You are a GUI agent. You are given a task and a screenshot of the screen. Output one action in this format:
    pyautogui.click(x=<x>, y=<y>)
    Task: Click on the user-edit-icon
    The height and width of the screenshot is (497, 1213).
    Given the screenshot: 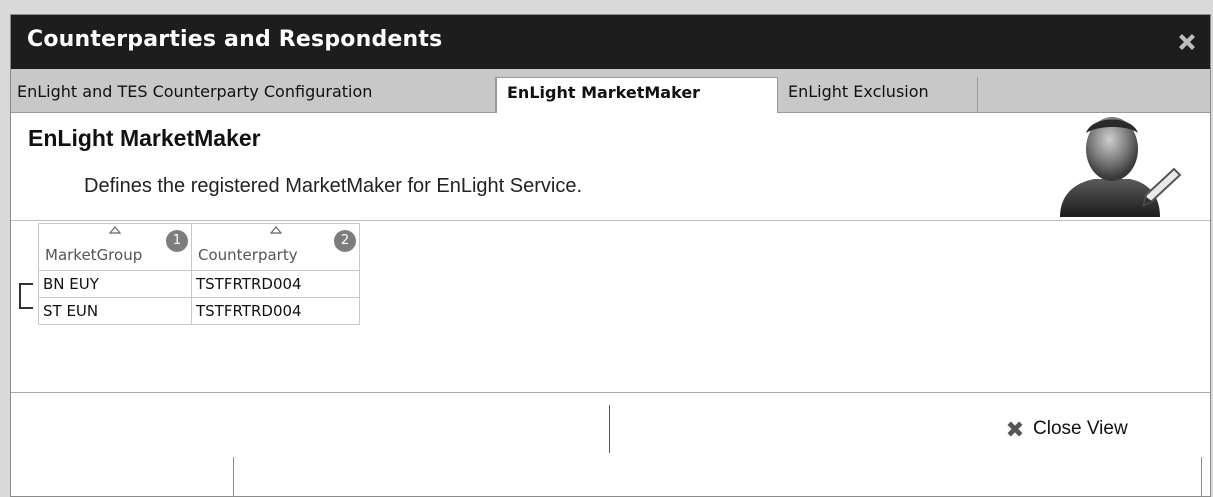 What is the action you would take?
    pyautogui.click(x=1121, y=167)
    